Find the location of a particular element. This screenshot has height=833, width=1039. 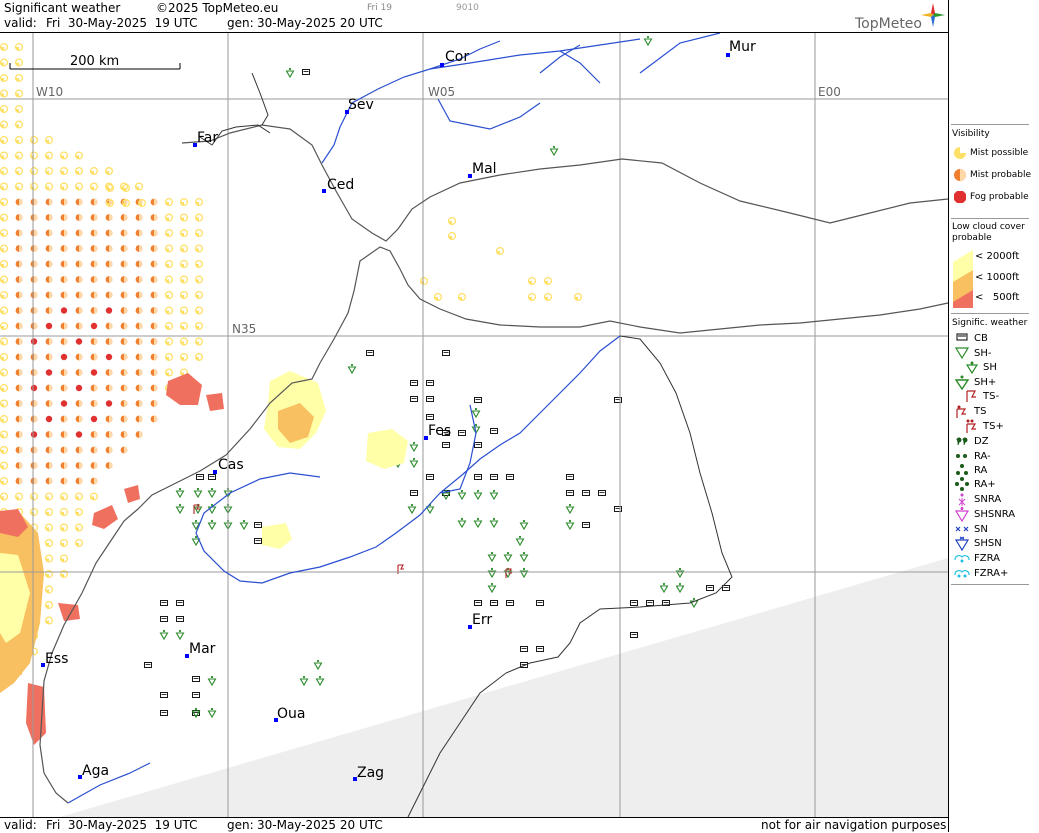

city-marker-mal: Mal is located at coordinates (482, 169).